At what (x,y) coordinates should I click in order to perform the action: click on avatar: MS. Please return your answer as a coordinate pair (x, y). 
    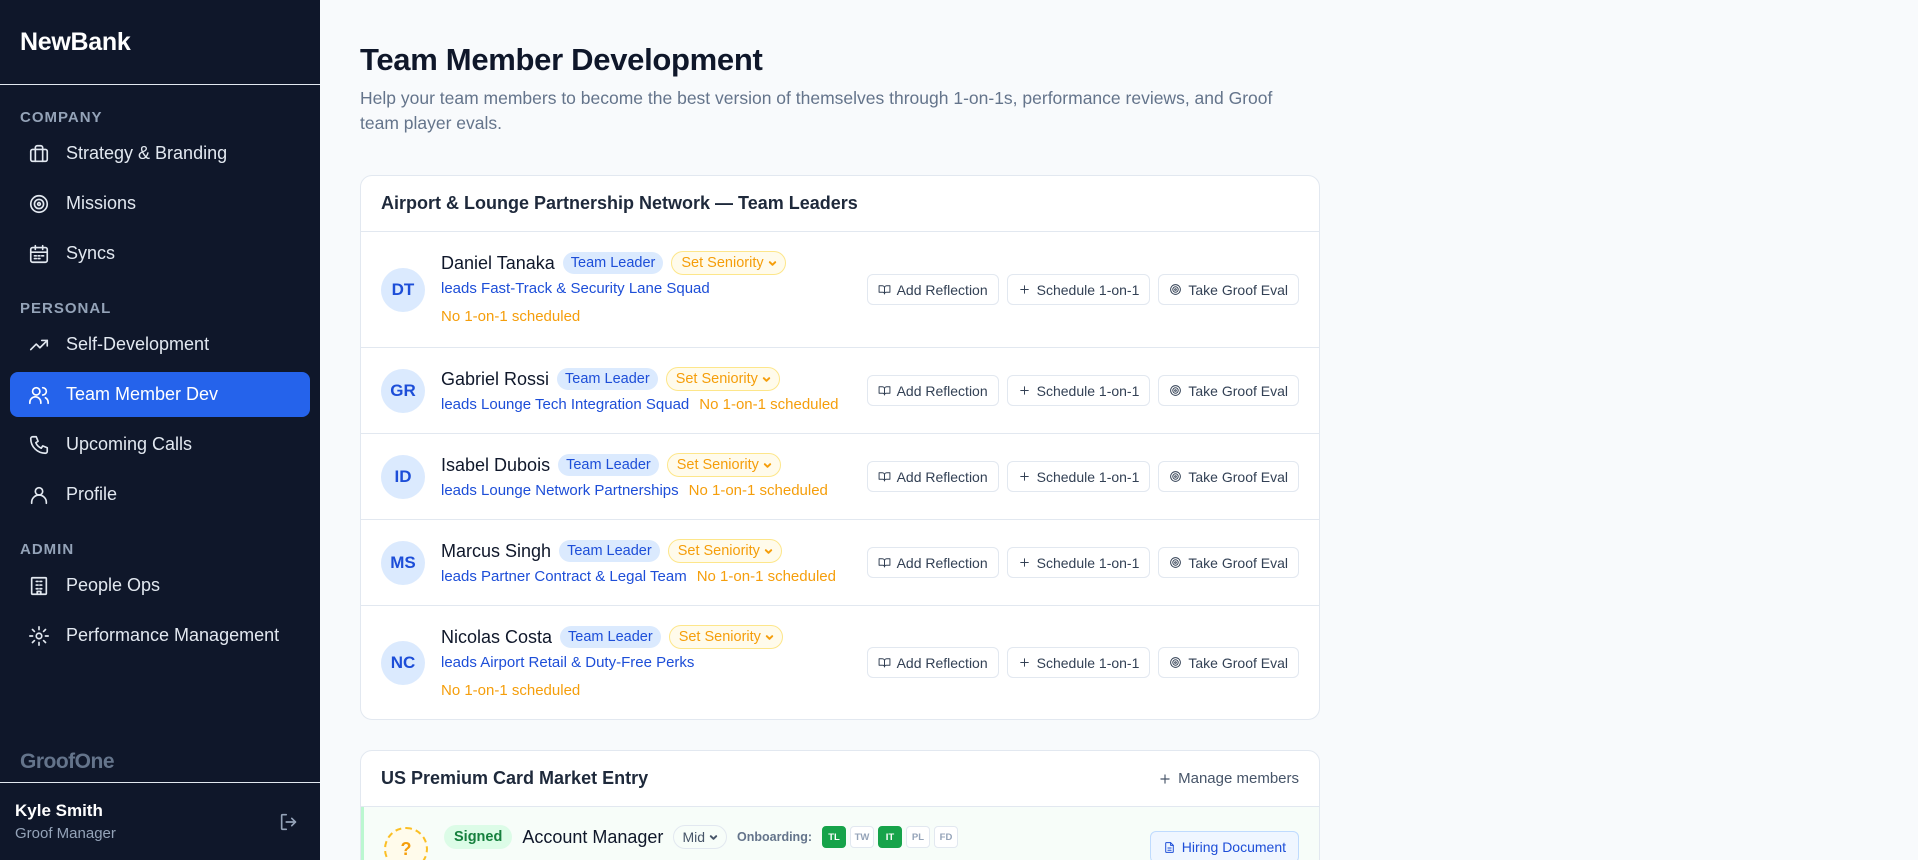
    Looking at the image, I should click on (403, 563).